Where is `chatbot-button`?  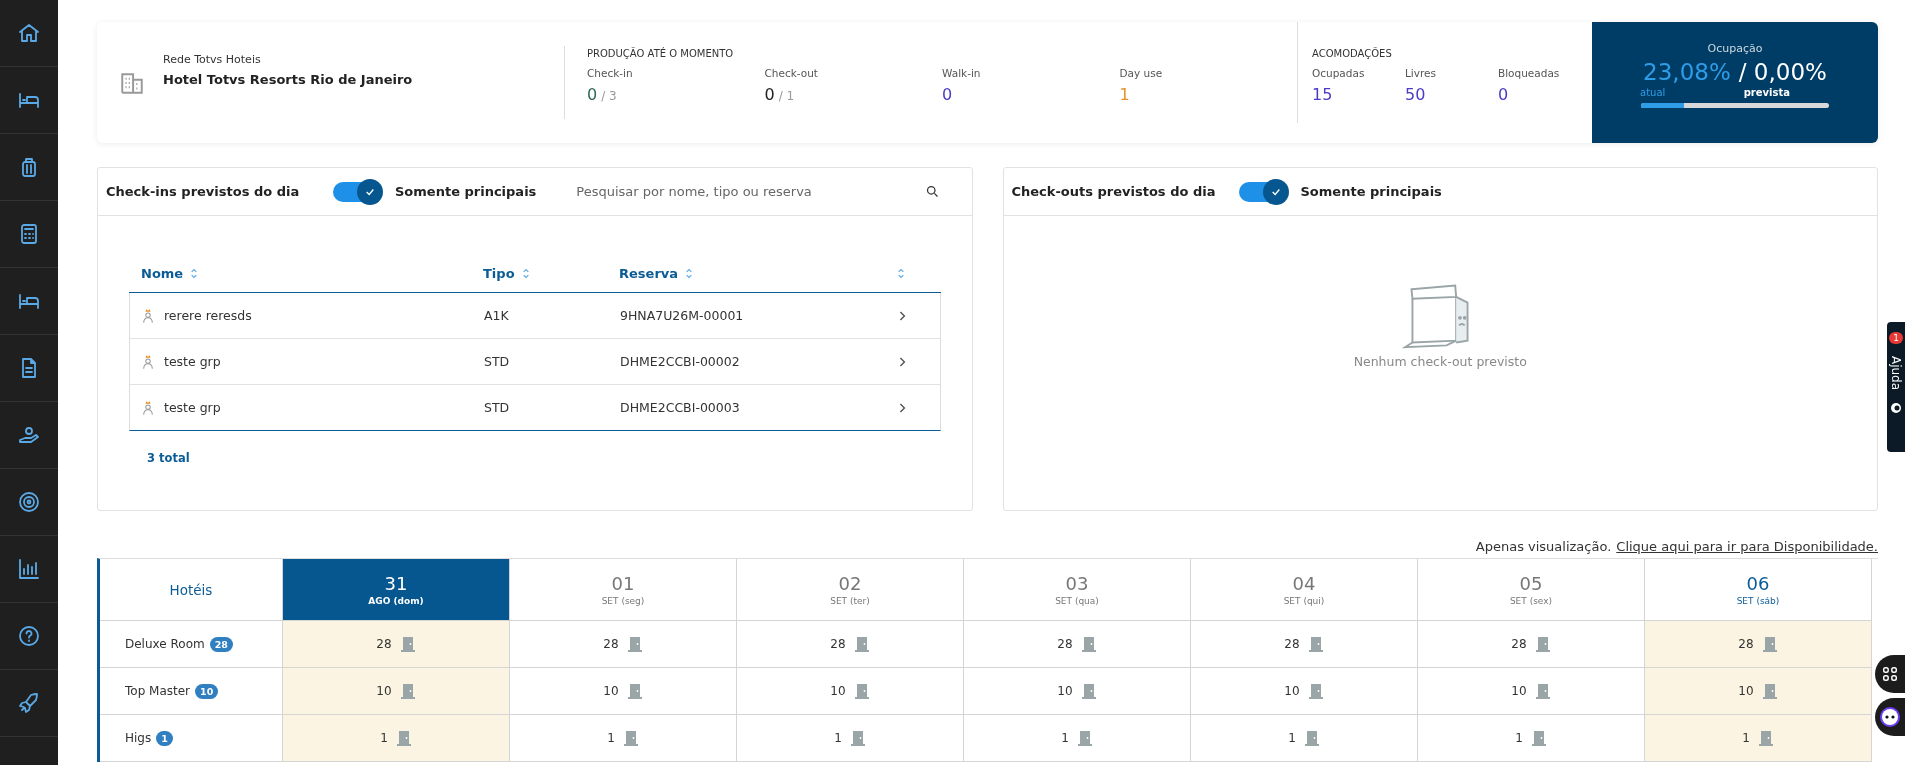 chatbot-button is located at coordinates (1890, 717).